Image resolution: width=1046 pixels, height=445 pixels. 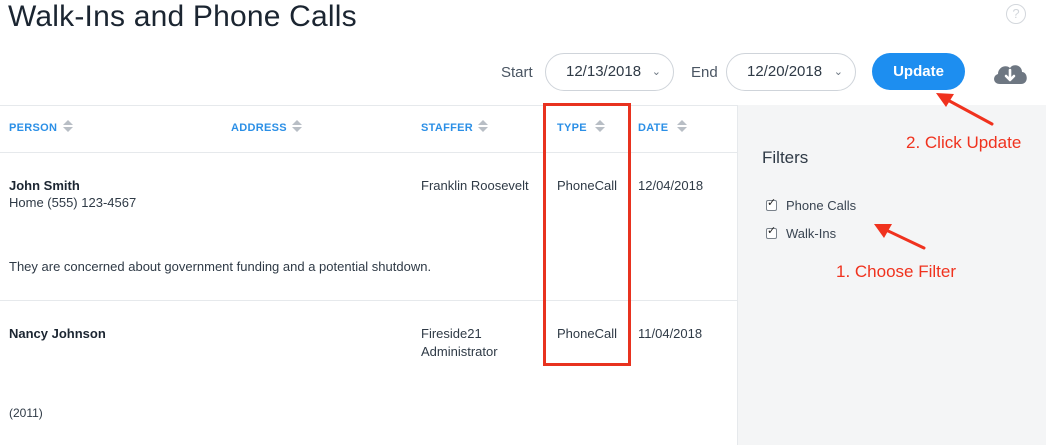 What do you see at coordinates (785, 71) in the screenshot?
I see `end-date-value: 12/20/2018` at bounding box center [785, 71].